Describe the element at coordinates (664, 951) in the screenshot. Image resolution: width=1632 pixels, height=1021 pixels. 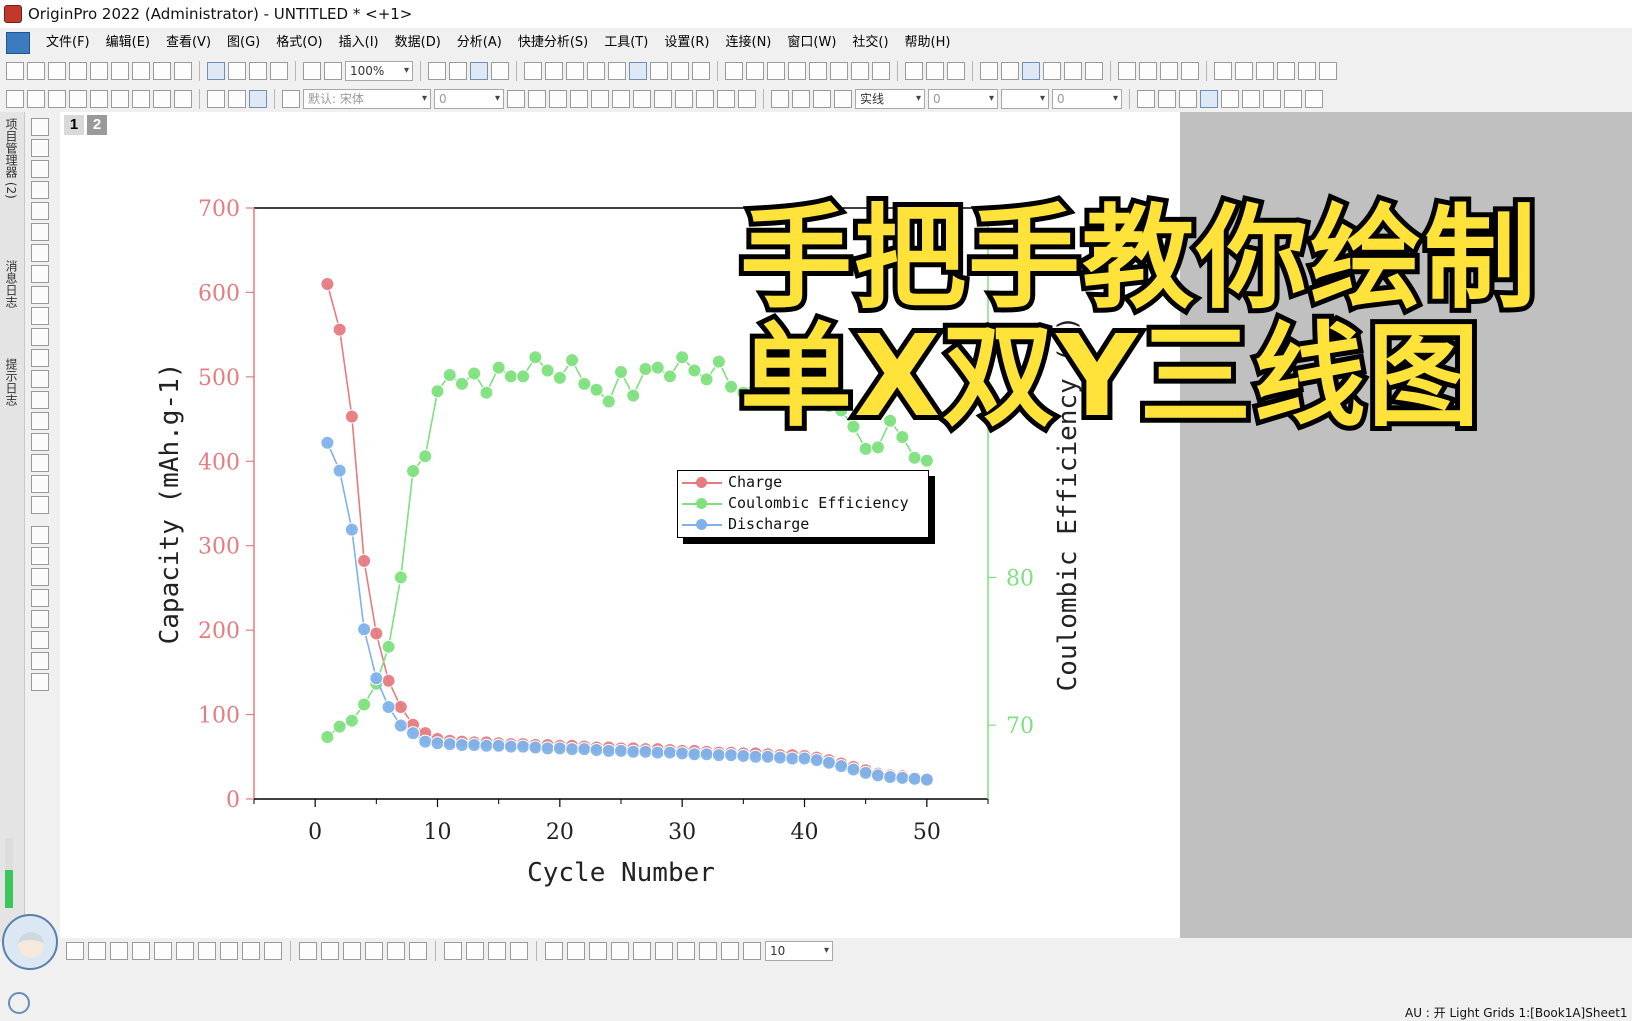
I see `center-vertical-icon` at that location.